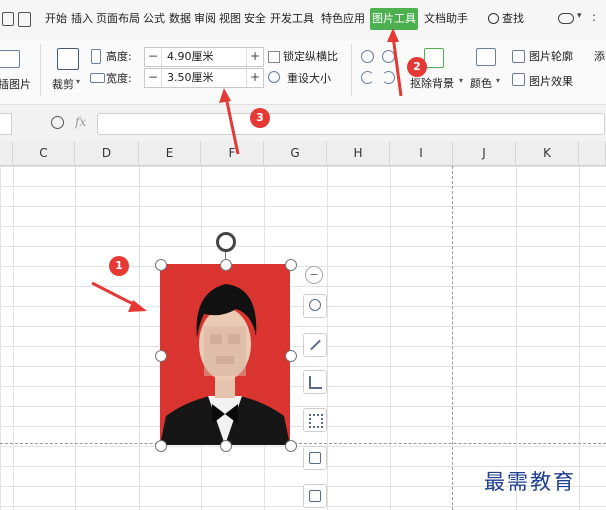 Image resolution: width=606 pixels, height=510 pixels. I want to click on watermark: 最需教育, so click(530, 482).